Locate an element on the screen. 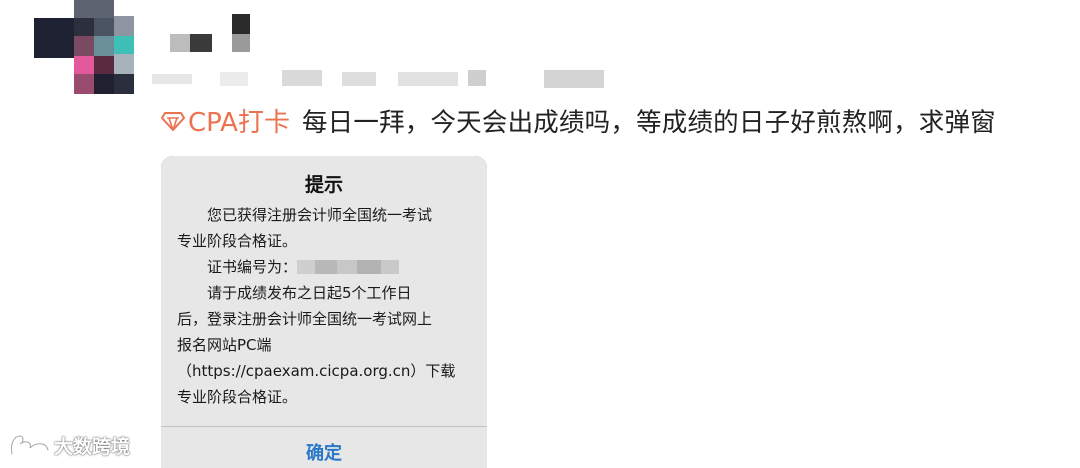 The image size is (1080, 468). dialog-line: 证书编号为： is located at coordinates (252, 267).